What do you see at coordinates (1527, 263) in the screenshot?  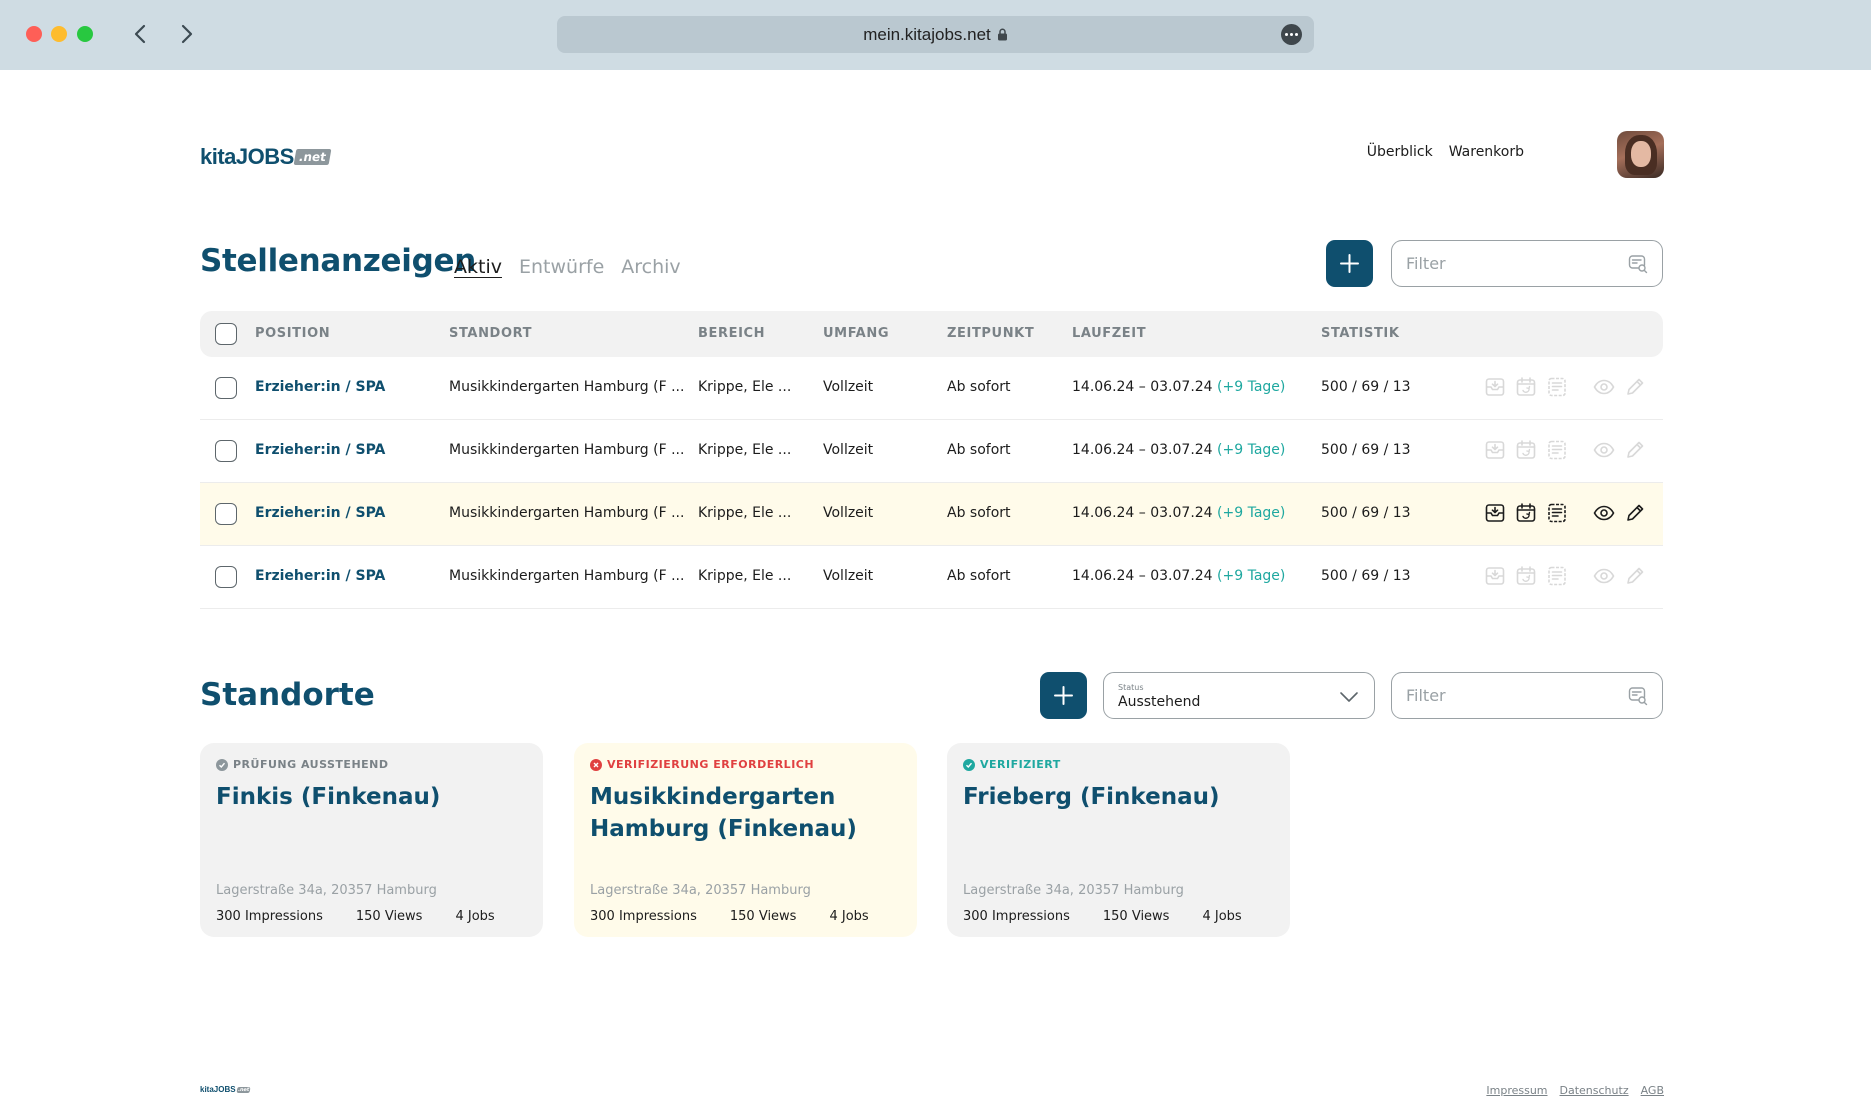 I see `jobs-filter-input: Filter` at bounding box center [1527, 263].